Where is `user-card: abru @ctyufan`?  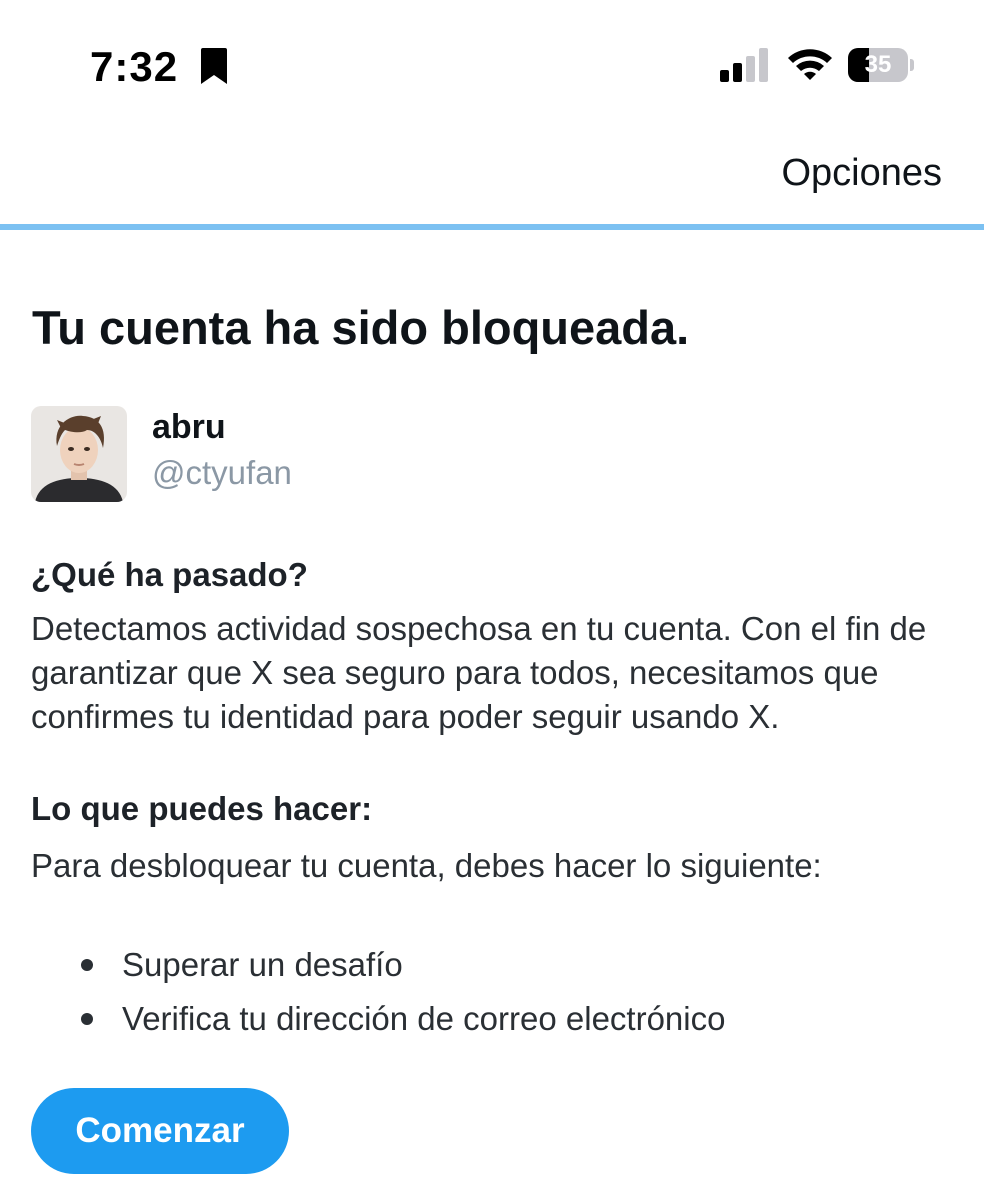 user-card: abru @ctyufan is located at coordinates (331, 454).